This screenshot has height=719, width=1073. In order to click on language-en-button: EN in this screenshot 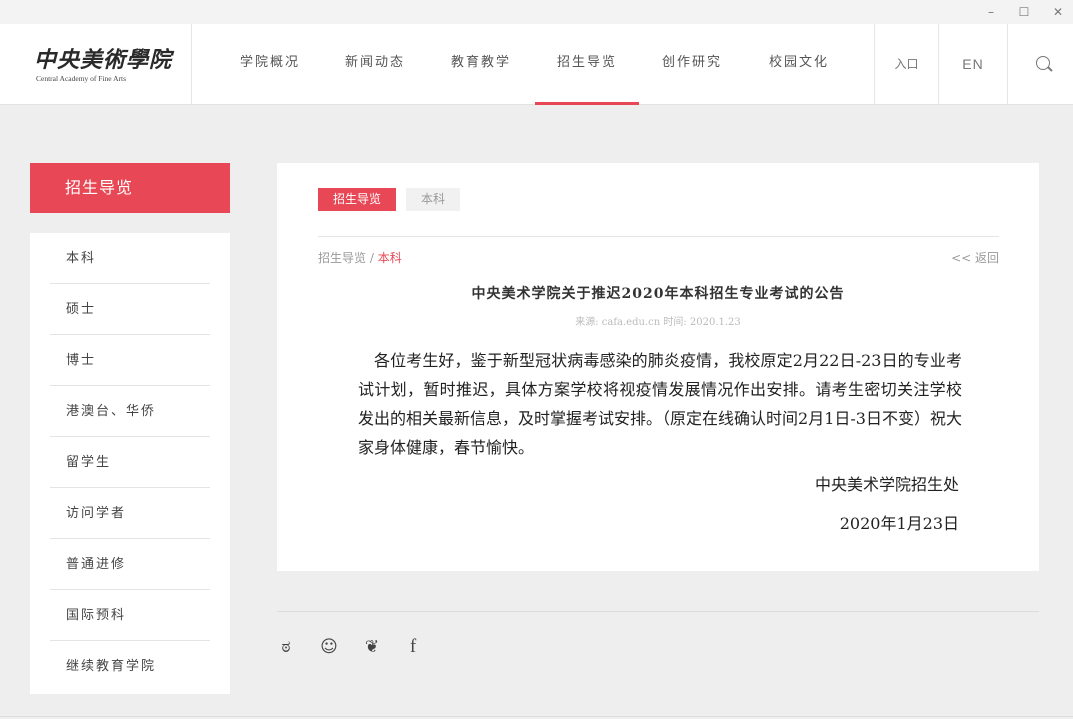, I will do `click(972, 64)`.